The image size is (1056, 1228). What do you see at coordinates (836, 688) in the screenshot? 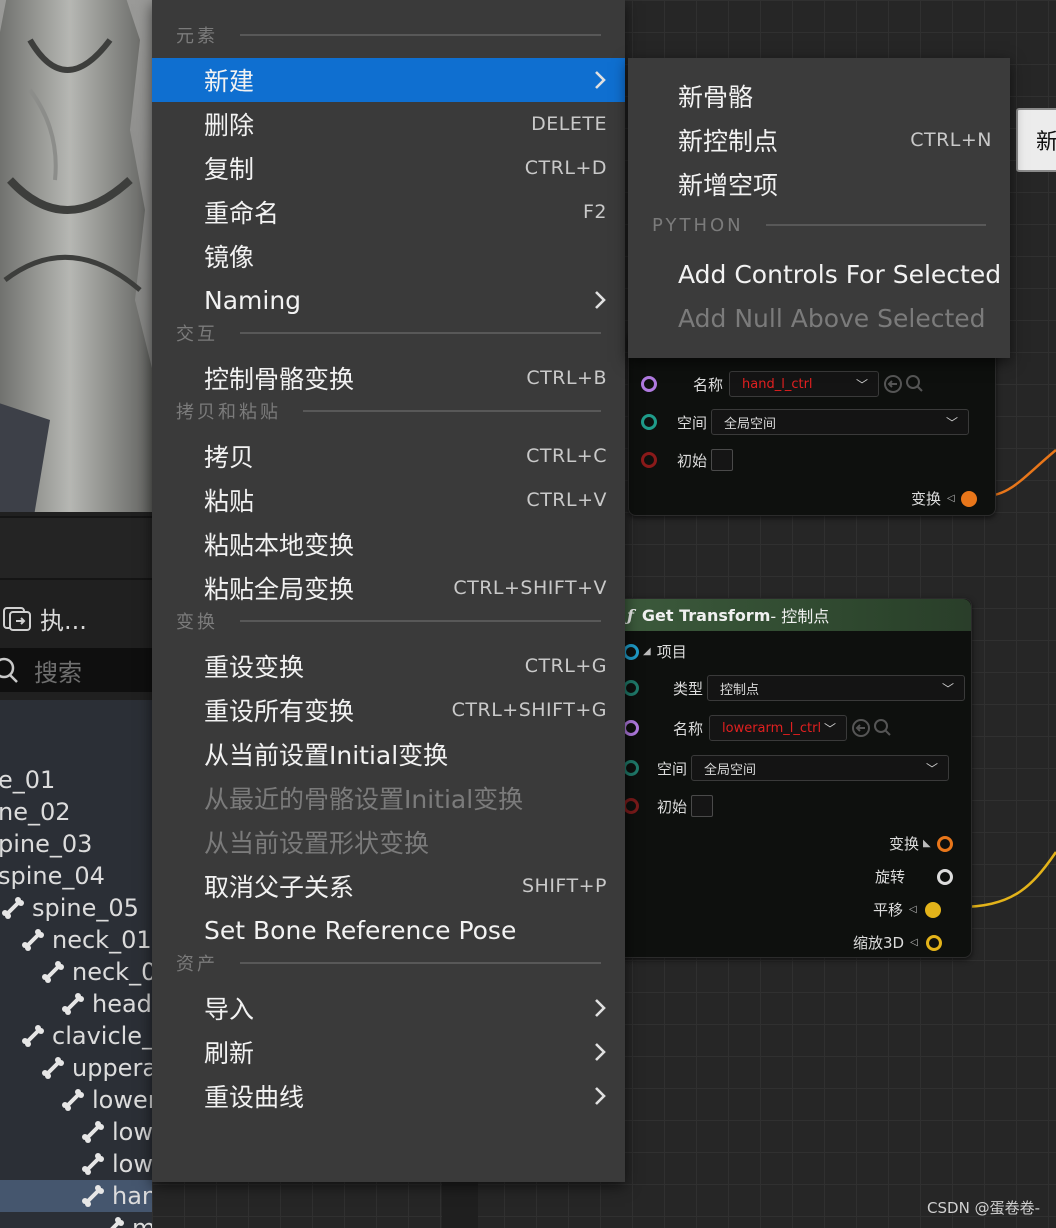
I see `type-dropdown: 控制点 ﹀` at bounding box center [836, 688].